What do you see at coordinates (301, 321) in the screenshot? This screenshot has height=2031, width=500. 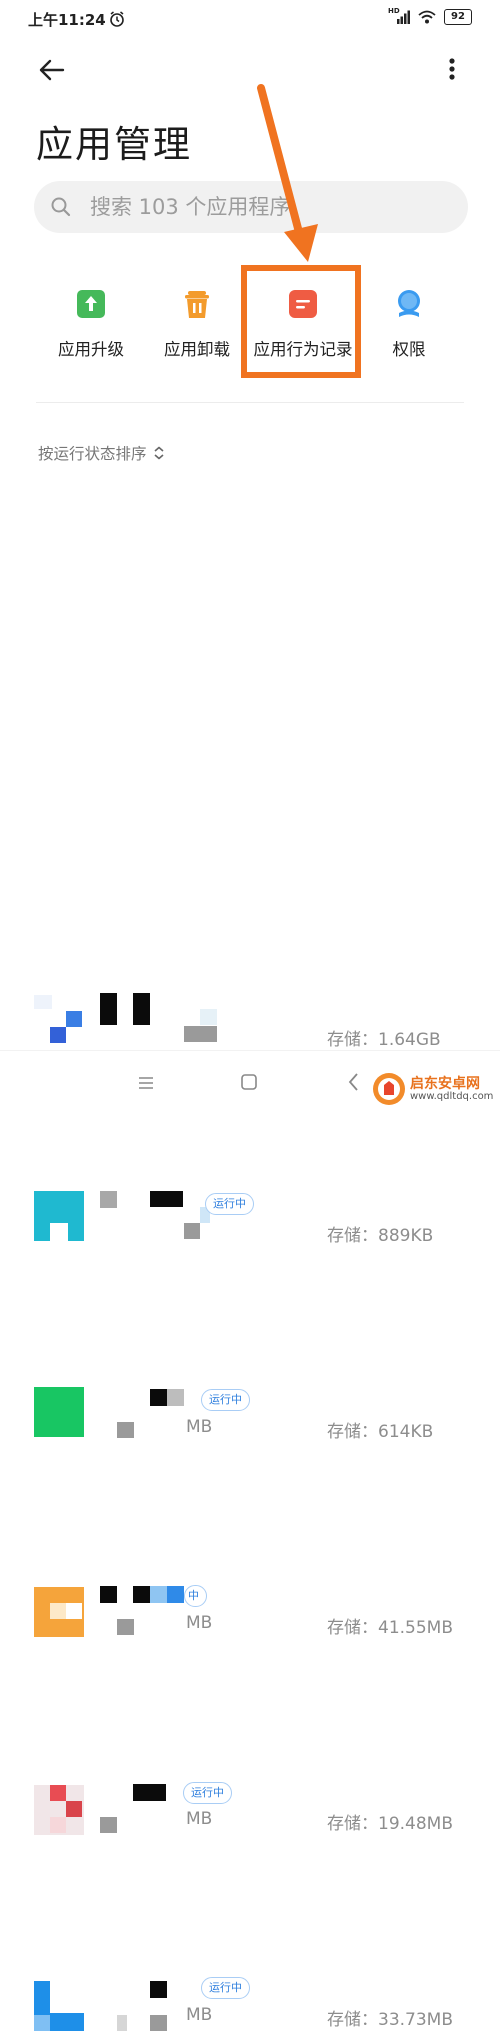 I see `highlight-box` at bounding box center [301, 321].